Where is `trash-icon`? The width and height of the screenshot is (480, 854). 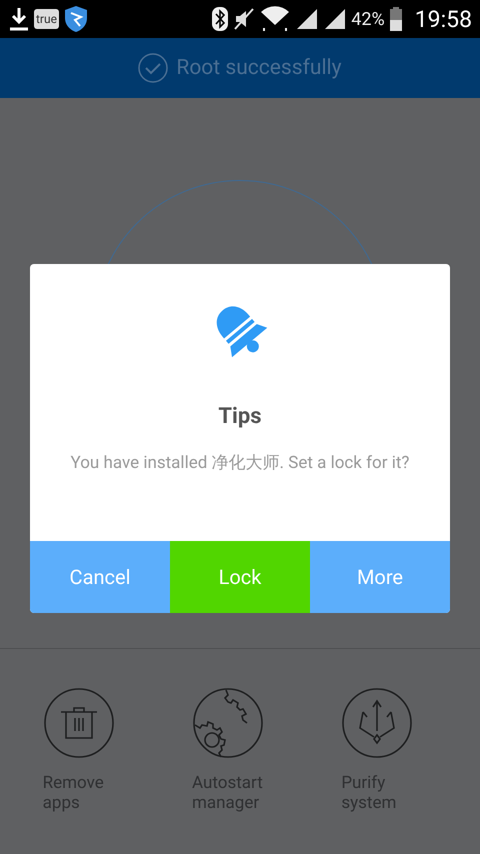
trash-icon is located at coordinates (78, 723).